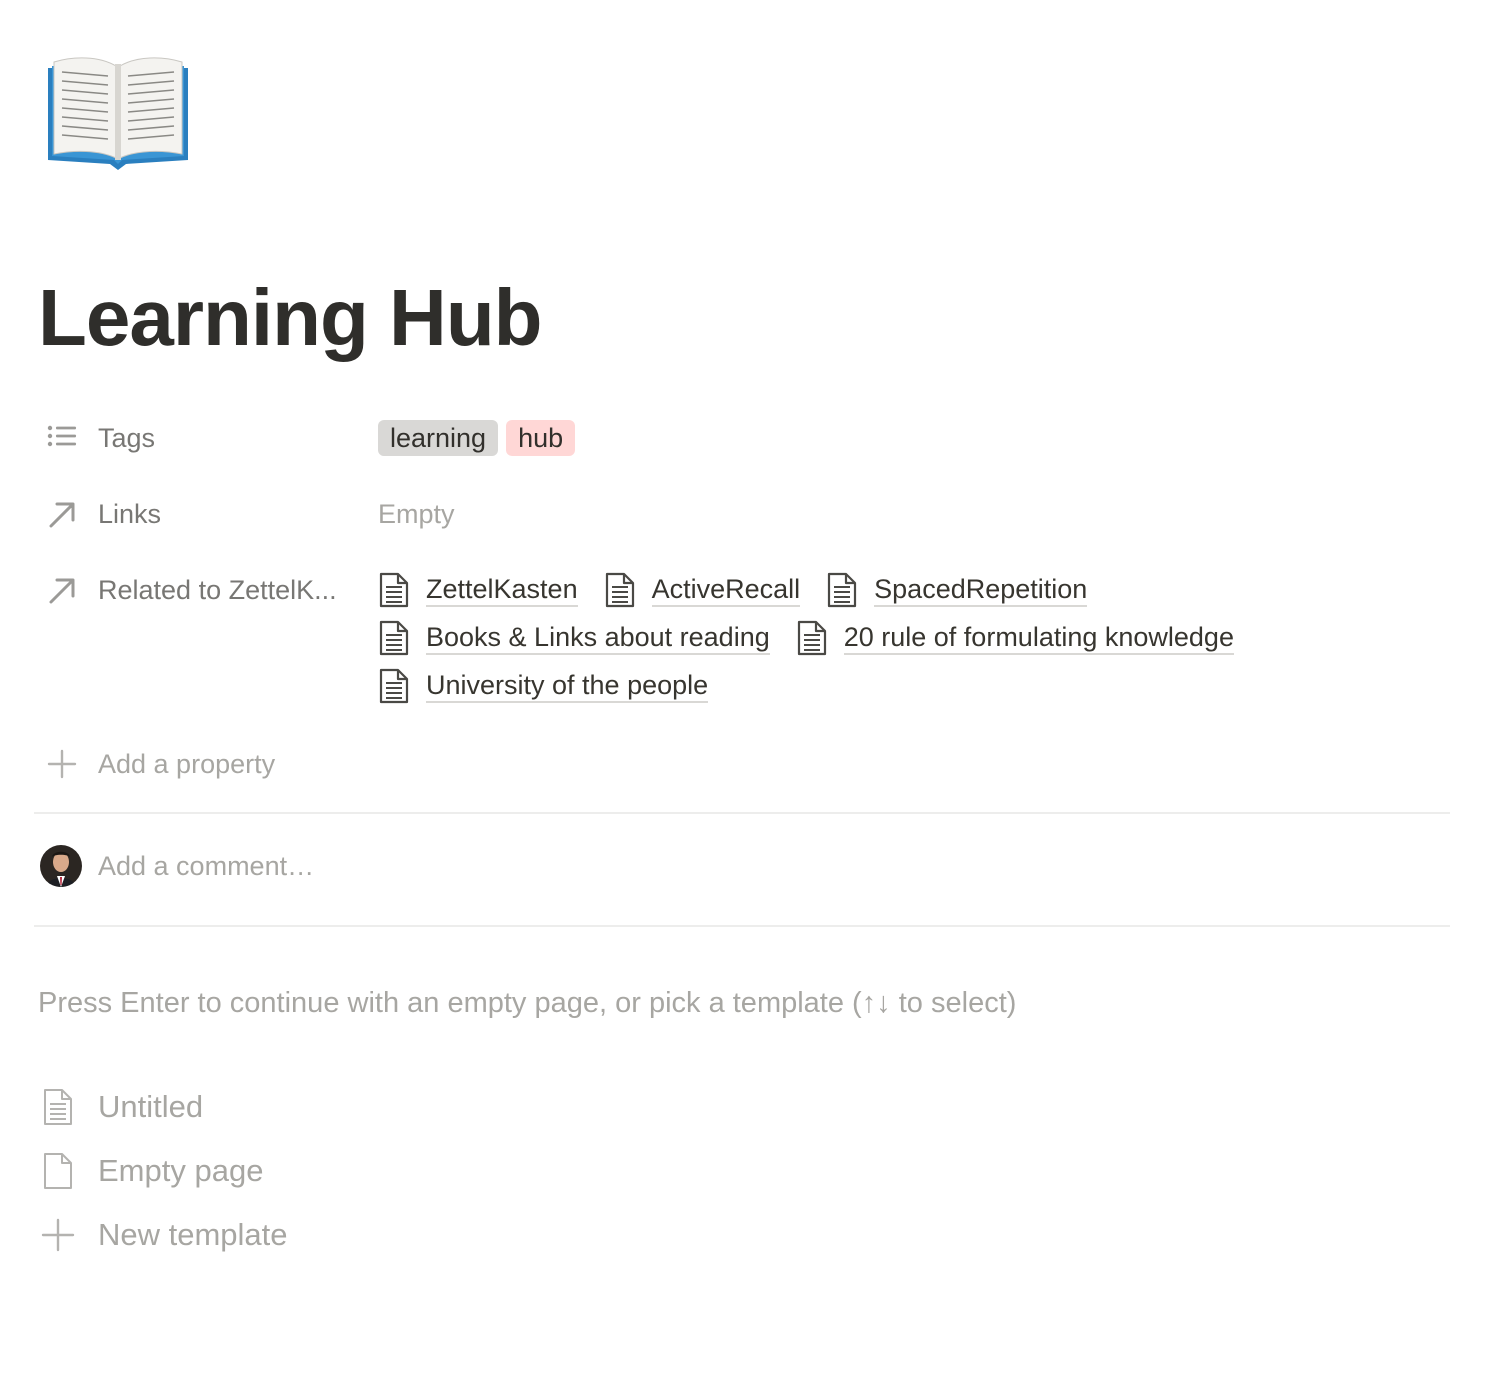 Image resolution: width=1512 pixels, height=1390 pixels. Describe the element at coordinates (981, 590) in the screenshot. I see `related-page-title: SpacedRepetition` at that location.